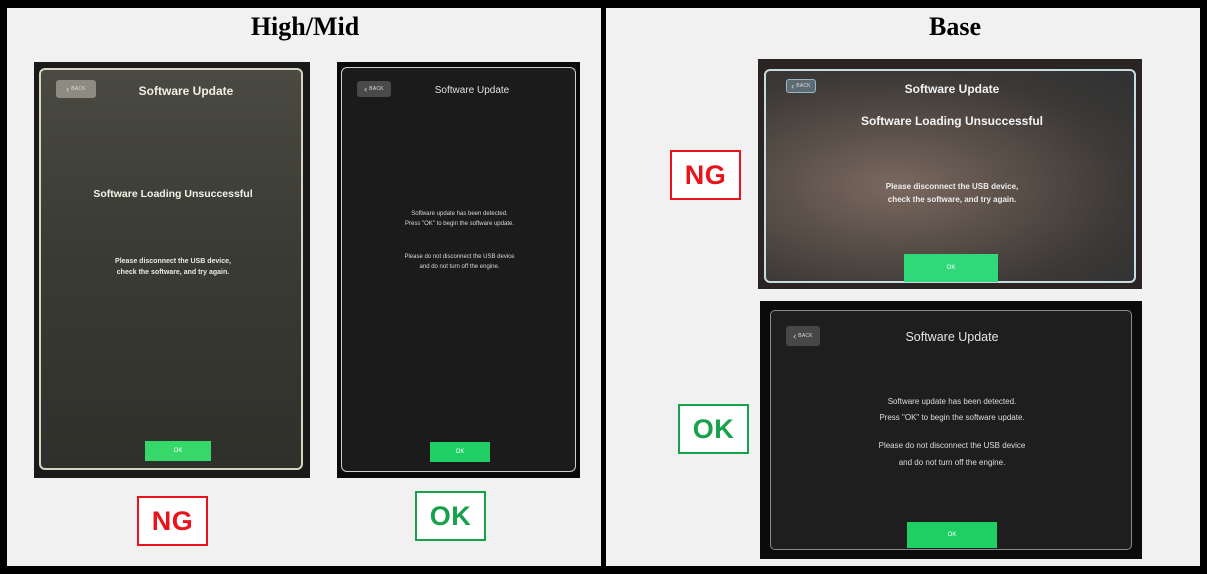 This screenshot has width=1207, height=574. I want to click on high-mid-ok-label: OK, so click(450, 516).